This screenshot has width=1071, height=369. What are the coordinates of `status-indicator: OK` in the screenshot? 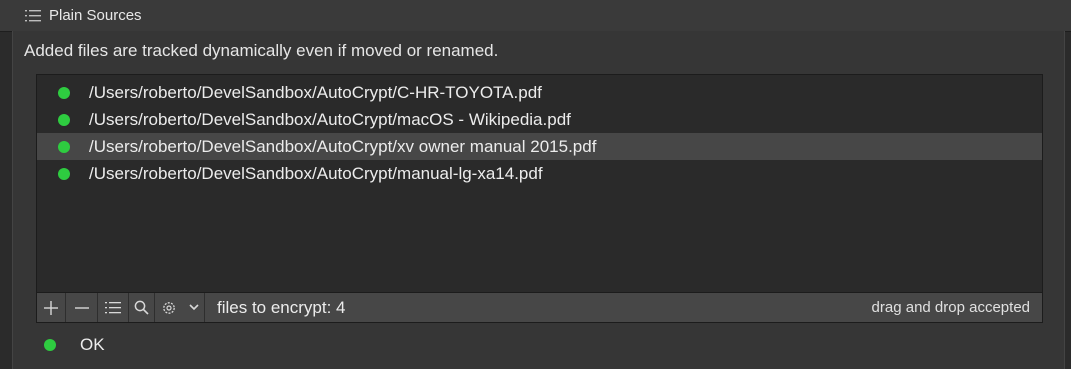 It's located at (74, 345).